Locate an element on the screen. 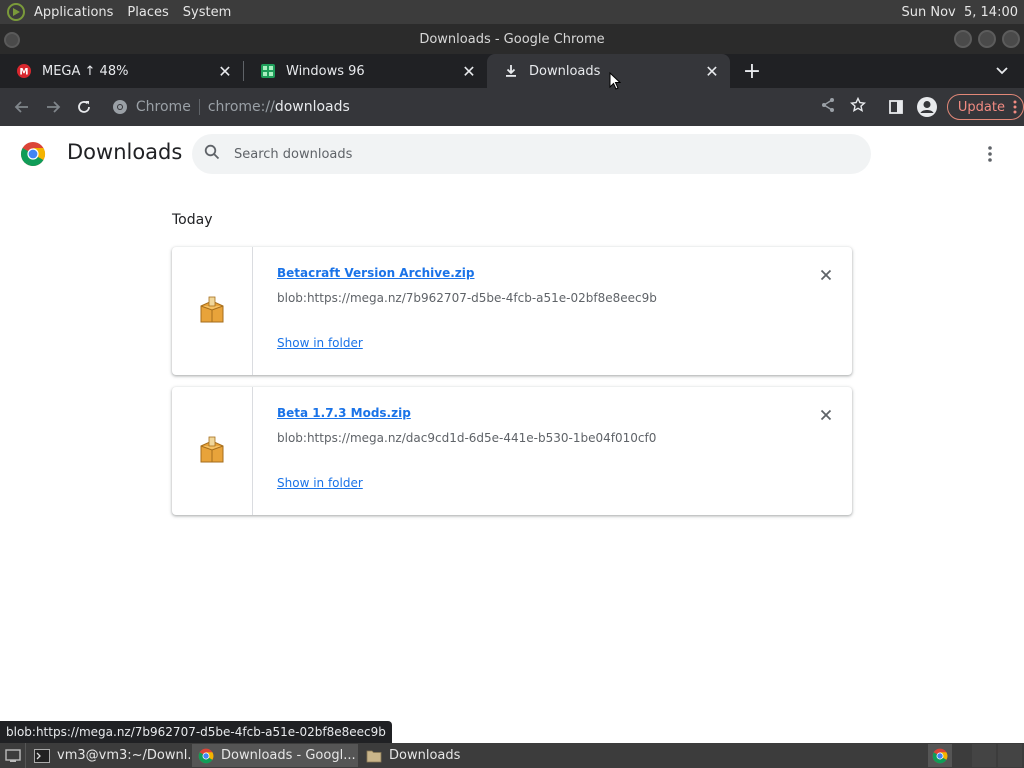  minimize-icon is located at coordinates (963, 39).